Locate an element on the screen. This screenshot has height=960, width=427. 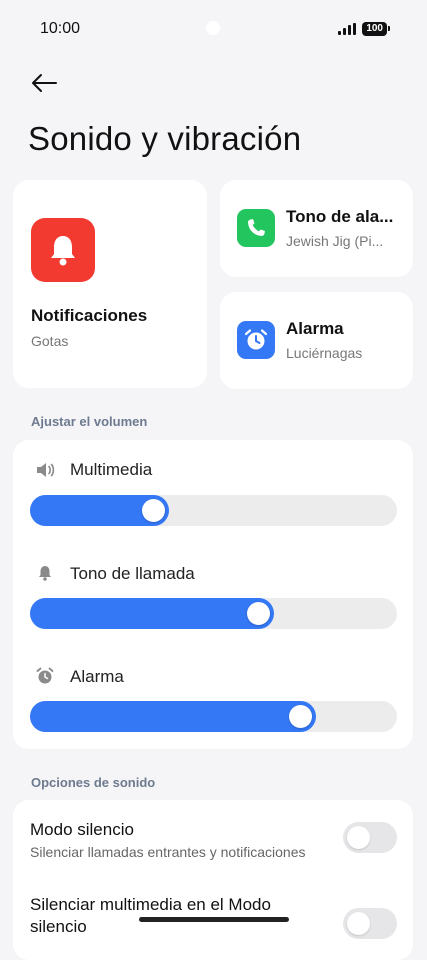
ringtone-volume-slider is located at coordinates (213, 613).